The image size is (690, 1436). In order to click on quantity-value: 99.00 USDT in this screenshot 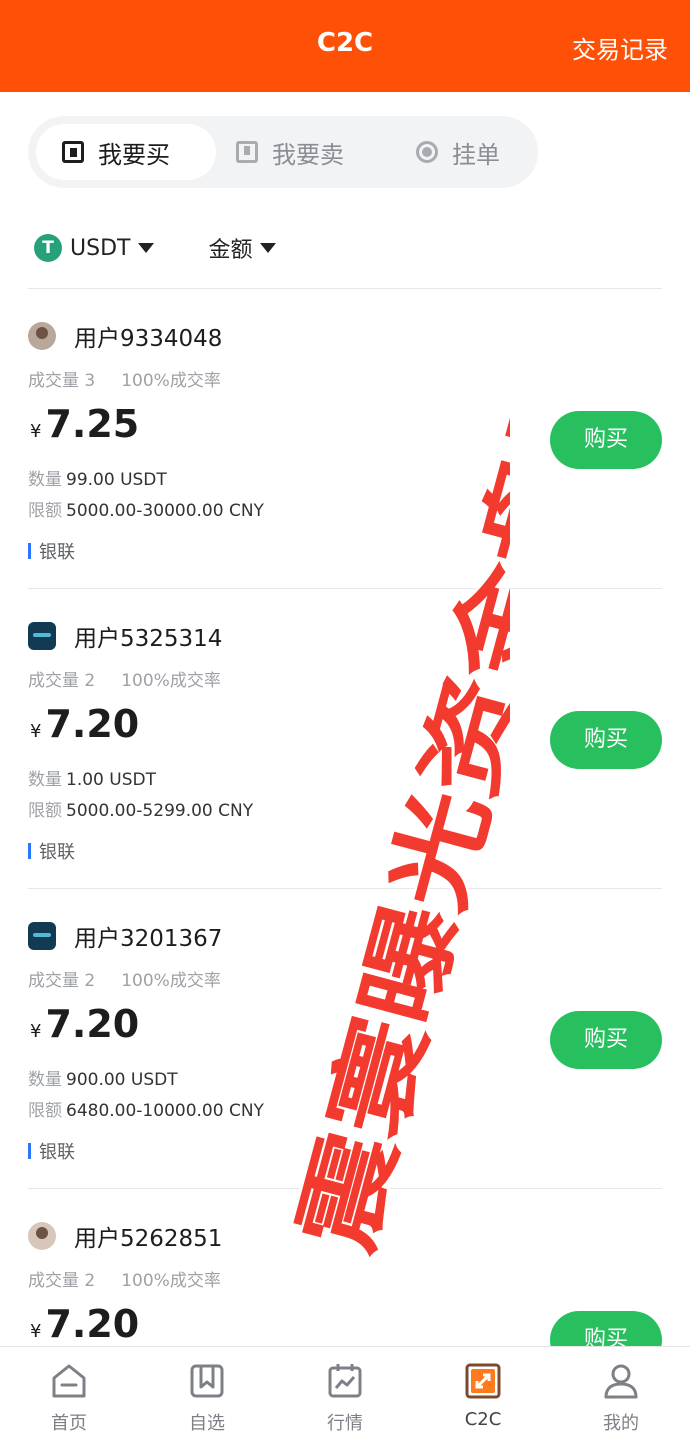, I will do `click(116, 480)`.